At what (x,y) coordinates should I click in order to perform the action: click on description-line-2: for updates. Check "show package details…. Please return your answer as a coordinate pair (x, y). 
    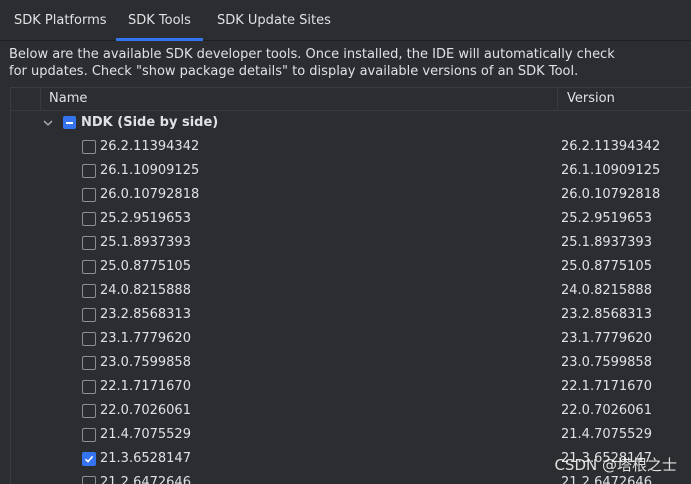
    Looking at the image, I should click on (294, 71).